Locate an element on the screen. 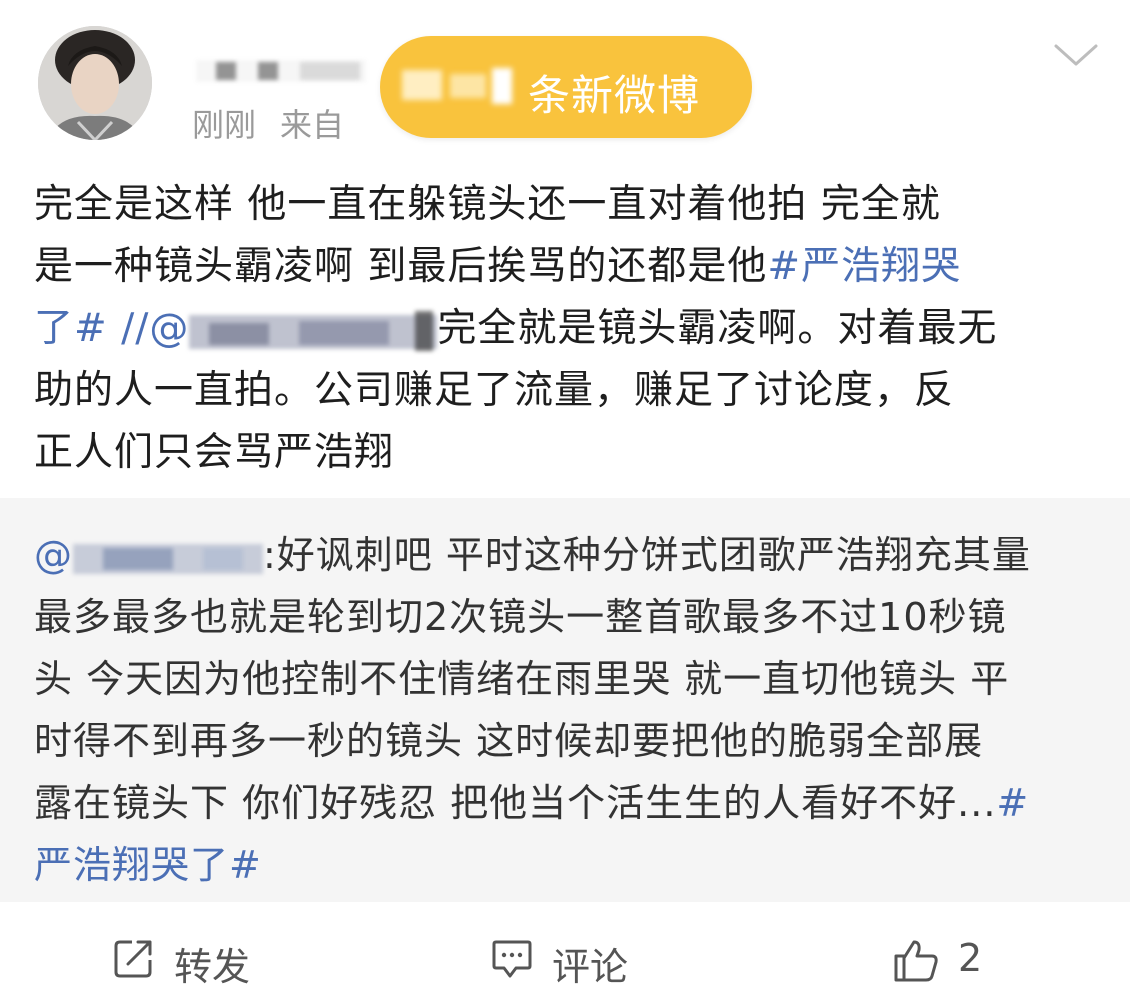  retweet-line: 严浩翔哭了# is located at coordinates (569, 865).